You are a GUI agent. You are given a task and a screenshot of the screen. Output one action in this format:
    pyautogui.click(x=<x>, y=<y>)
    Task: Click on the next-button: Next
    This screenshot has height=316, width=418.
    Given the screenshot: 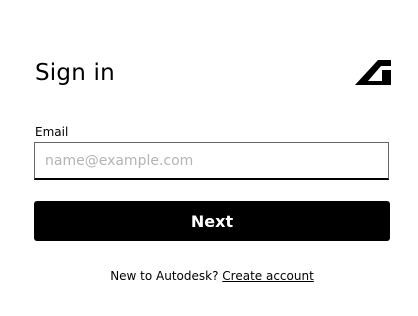 What is the action you would take?
    pyautogui.click(x=212, y=221)
    